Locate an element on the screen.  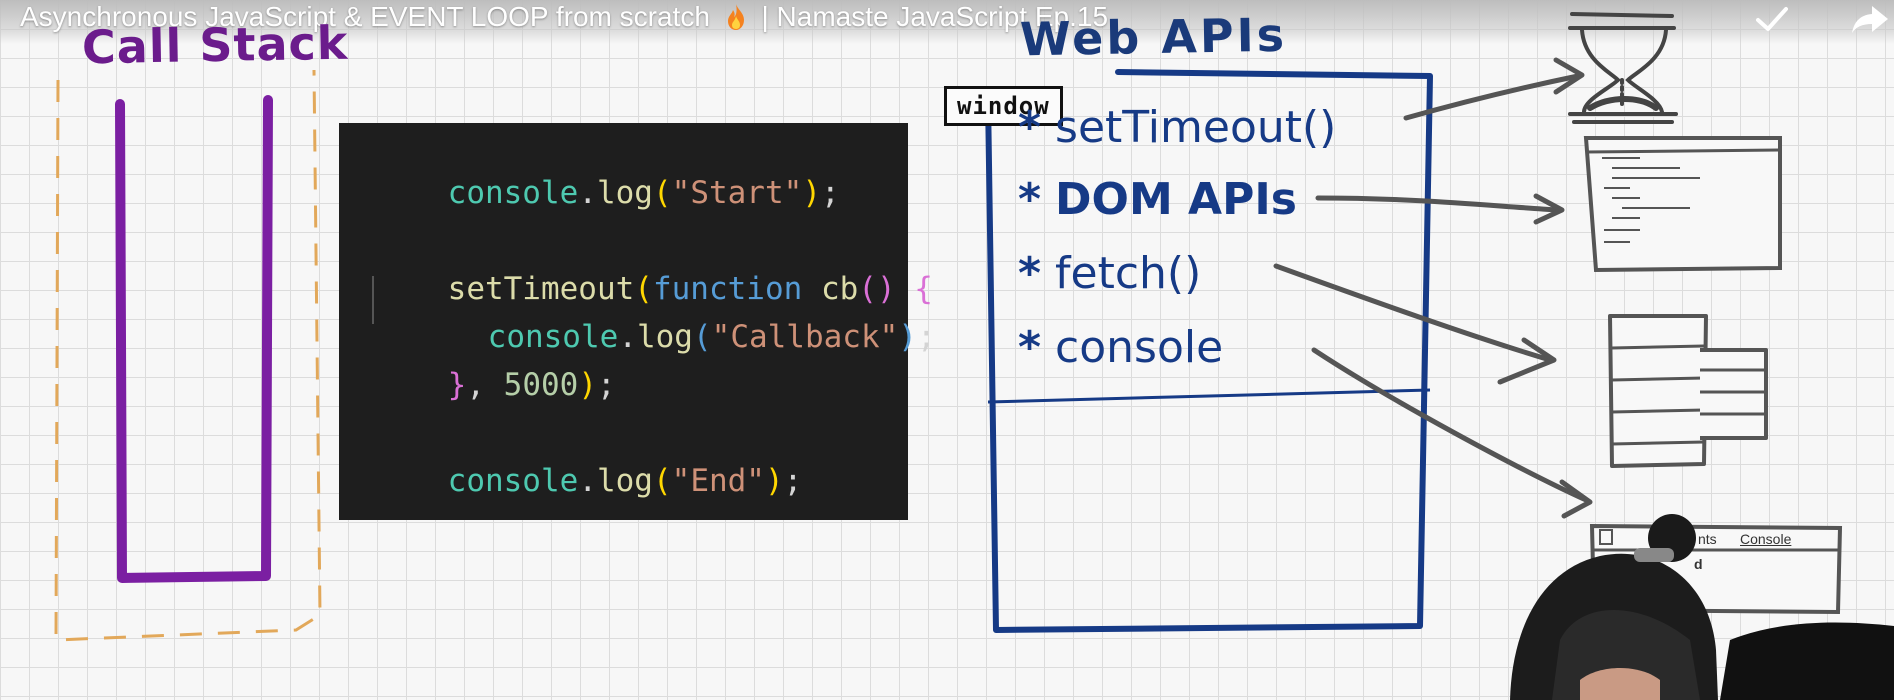
server-icon is located at coordinates (1688, 391).